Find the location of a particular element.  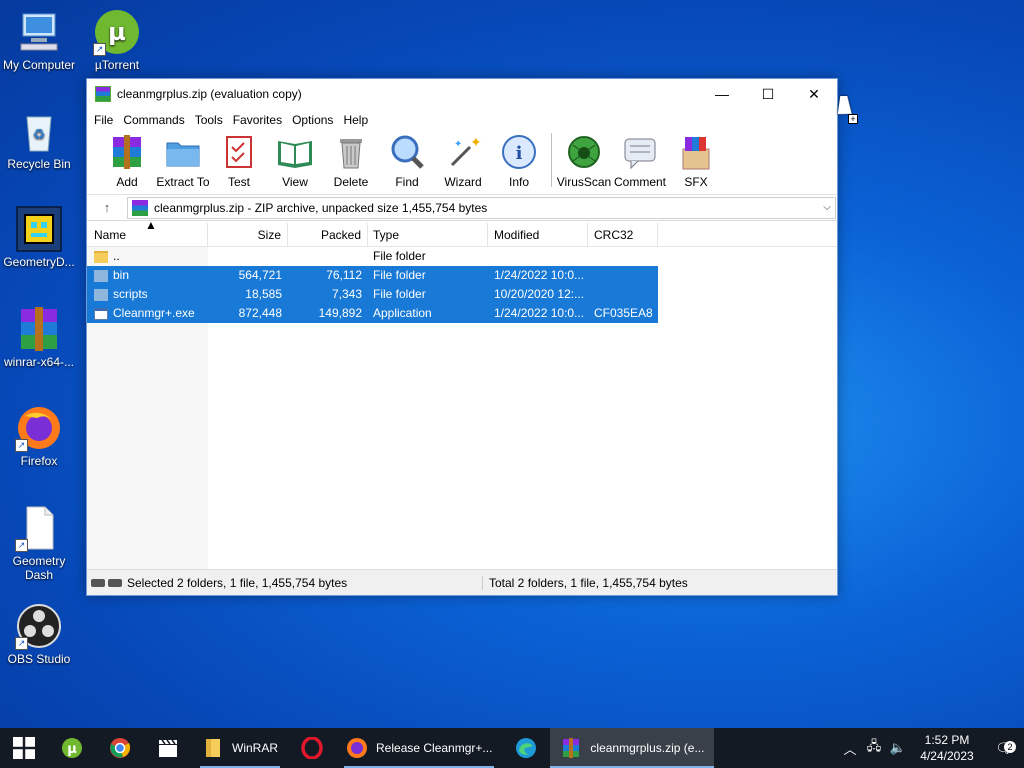

taskbar-utorrent: µ is located at coordinates (72, 748).